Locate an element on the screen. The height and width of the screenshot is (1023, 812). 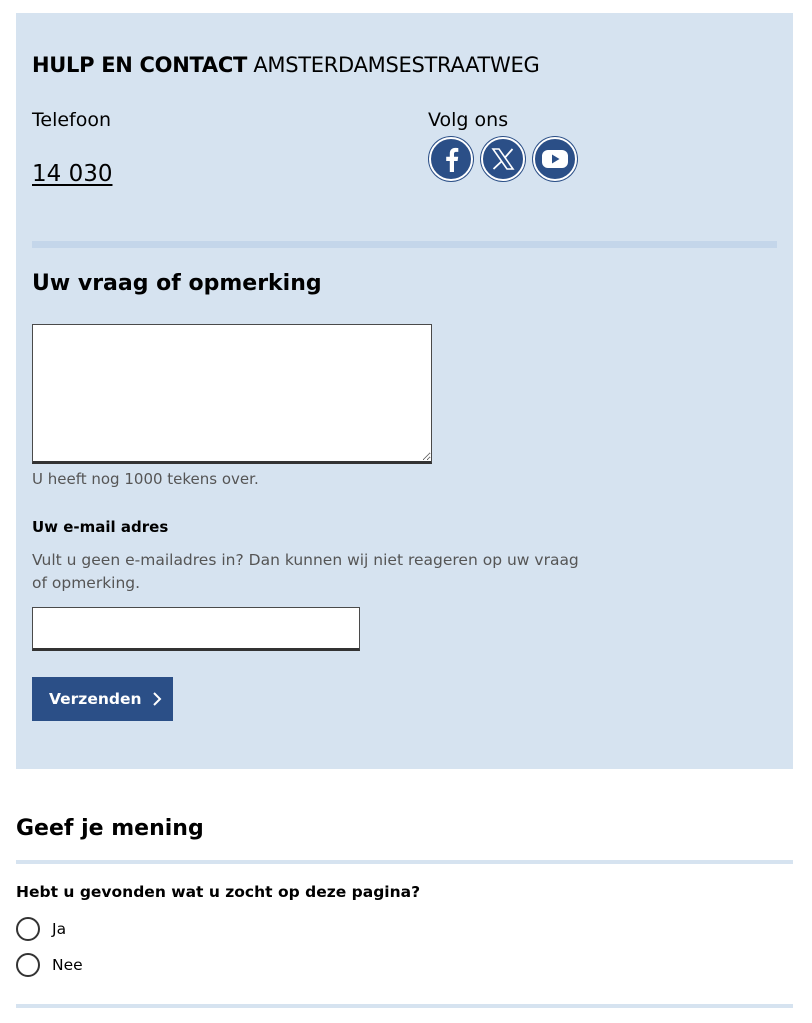
radio-ja is located at coordinates (28, 929).